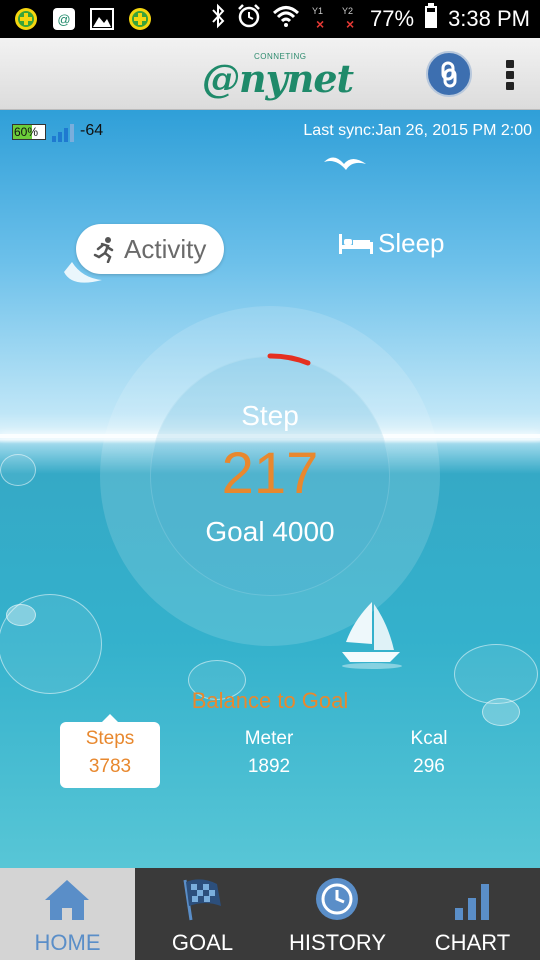 Image resolution: width=540 pixels, height=960 pixels. I want to click on stat-kcal-value: 296, so click(429, 766).